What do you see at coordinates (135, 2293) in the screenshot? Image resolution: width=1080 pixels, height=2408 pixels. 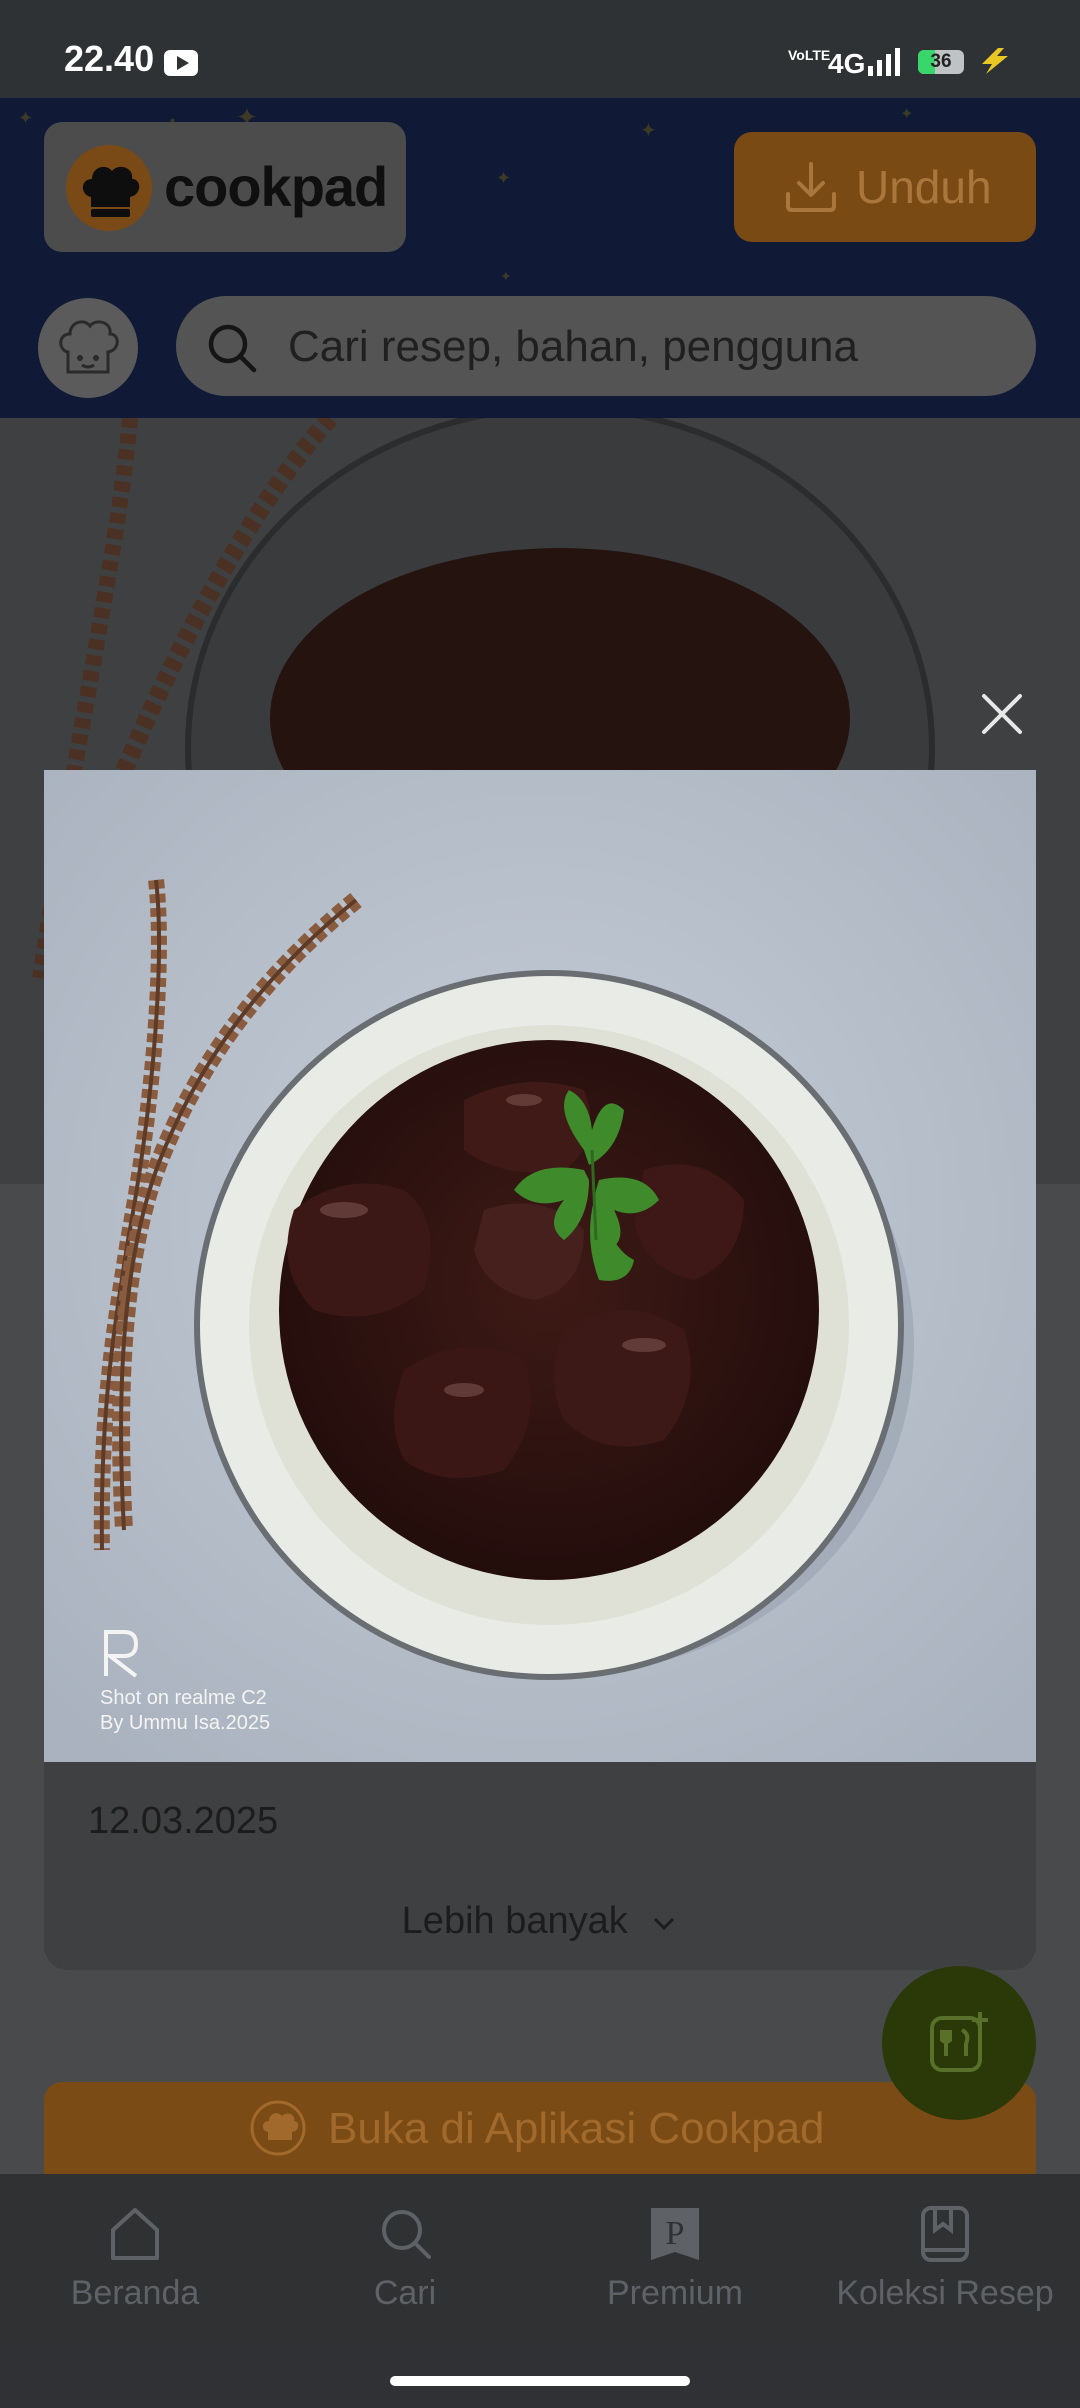 I see `nav-home-label: Beranda` at bounding box center [135, 2293].